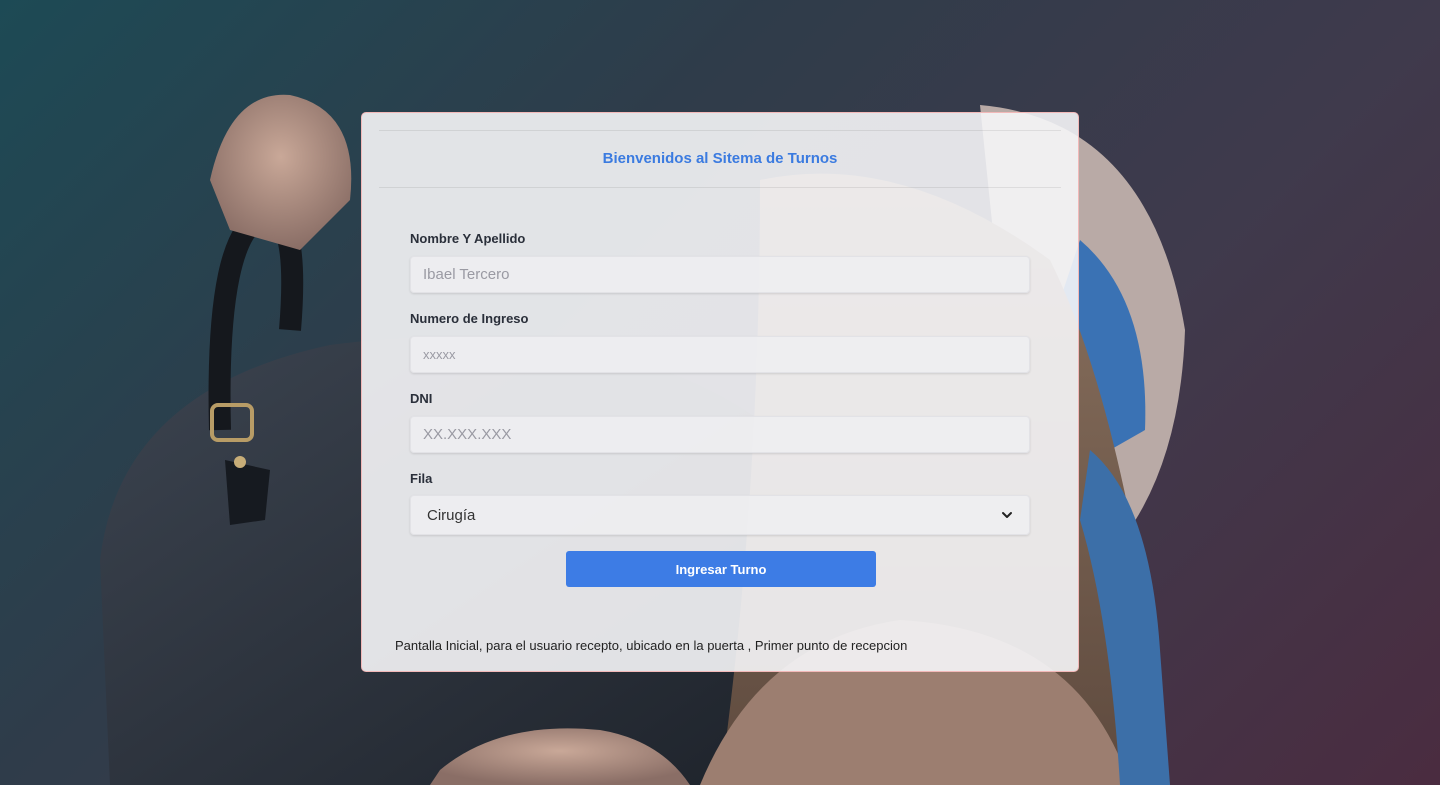  What do you see at coordinates (720, 130) in the screenshot?
I see `card-divider-top` at bounding box center [720, 130].